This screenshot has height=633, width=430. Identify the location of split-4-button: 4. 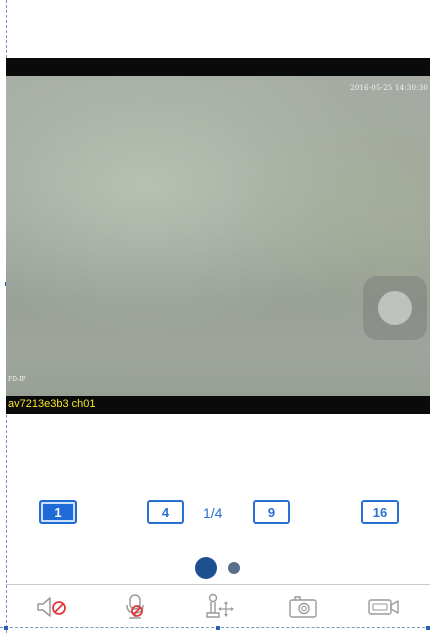
(165, 512).